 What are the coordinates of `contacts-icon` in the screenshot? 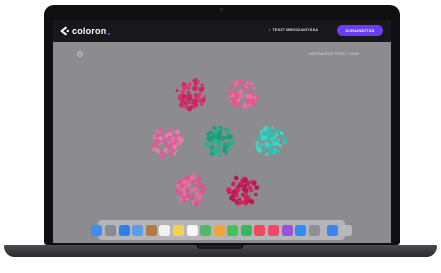 It's located at (151, 230).